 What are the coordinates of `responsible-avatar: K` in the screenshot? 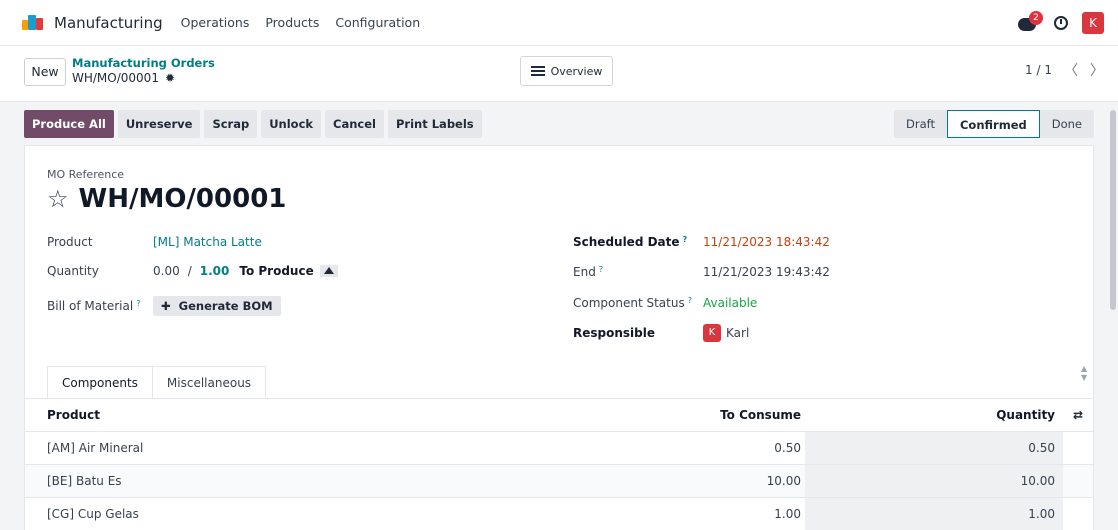 It's located at (712, 333).